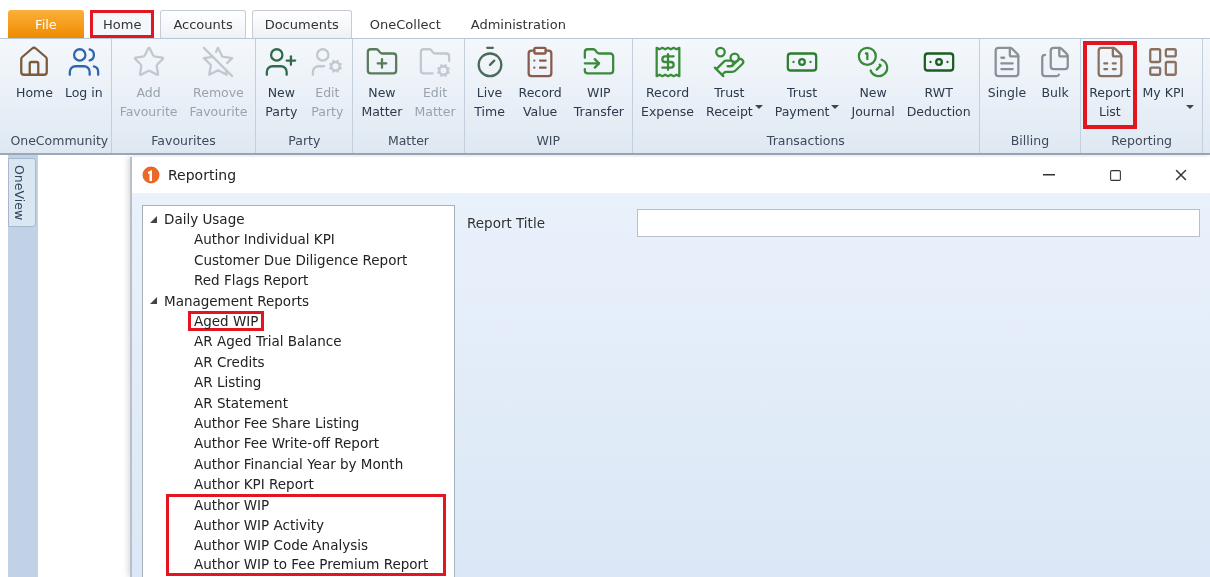 The image size is (1210, 577). I want to click on person-gear-icon, so click(327, 62).